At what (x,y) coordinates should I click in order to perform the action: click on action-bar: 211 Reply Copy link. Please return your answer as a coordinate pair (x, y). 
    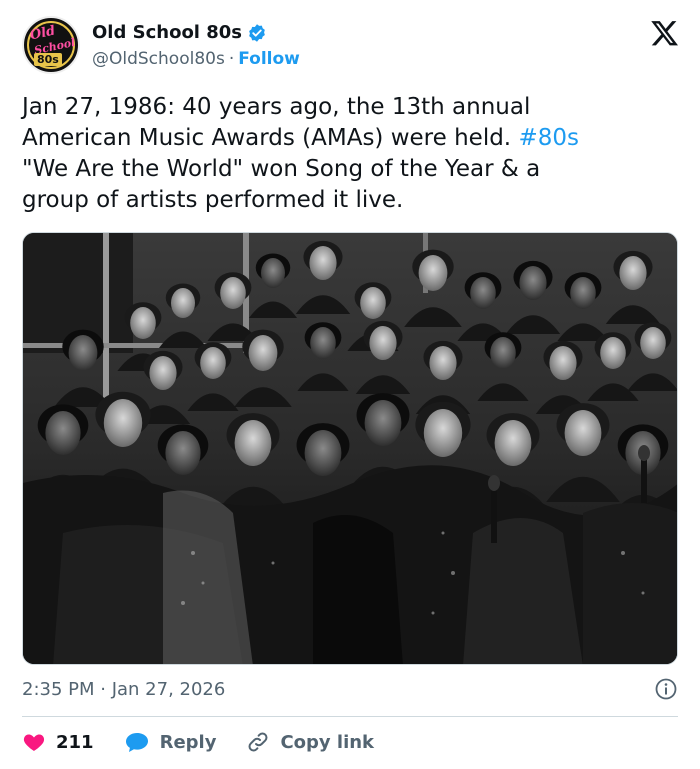
    Looking at the image, I should click on (213, 742).